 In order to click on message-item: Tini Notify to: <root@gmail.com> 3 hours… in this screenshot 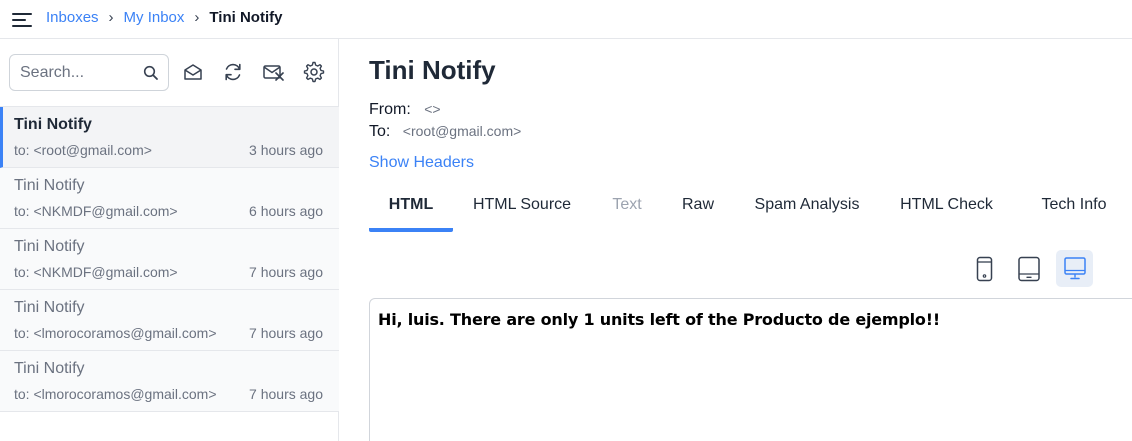, I will do `click(169, 137)`.